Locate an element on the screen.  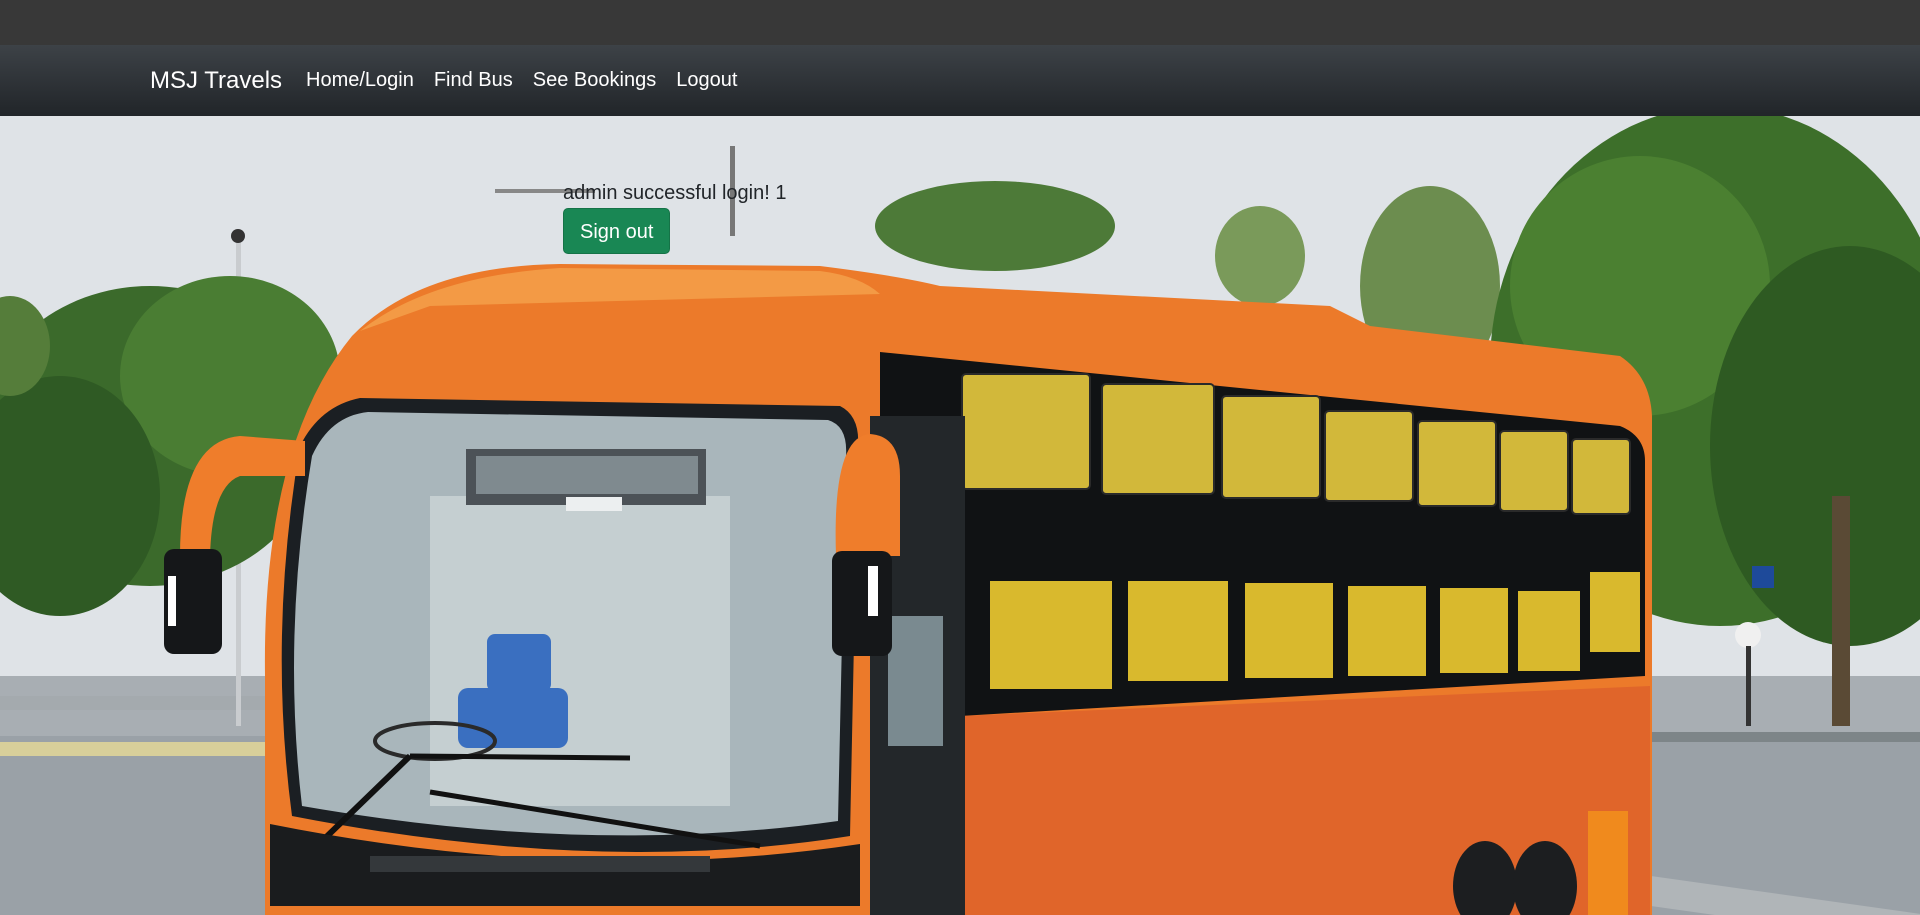
login-status-panel: admin successful login! 1 Sign out is located at coordinates (674, 217).